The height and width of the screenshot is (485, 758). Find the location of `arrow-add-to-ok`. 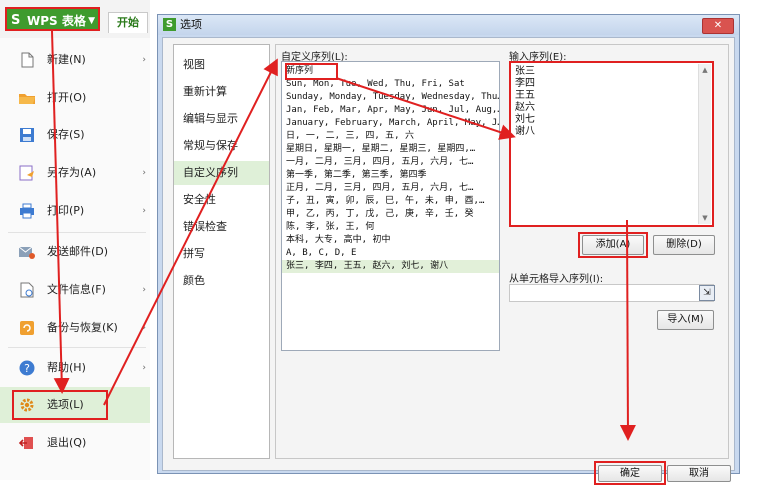

arrow-add-to-ok is located at coordinates (627, 330).